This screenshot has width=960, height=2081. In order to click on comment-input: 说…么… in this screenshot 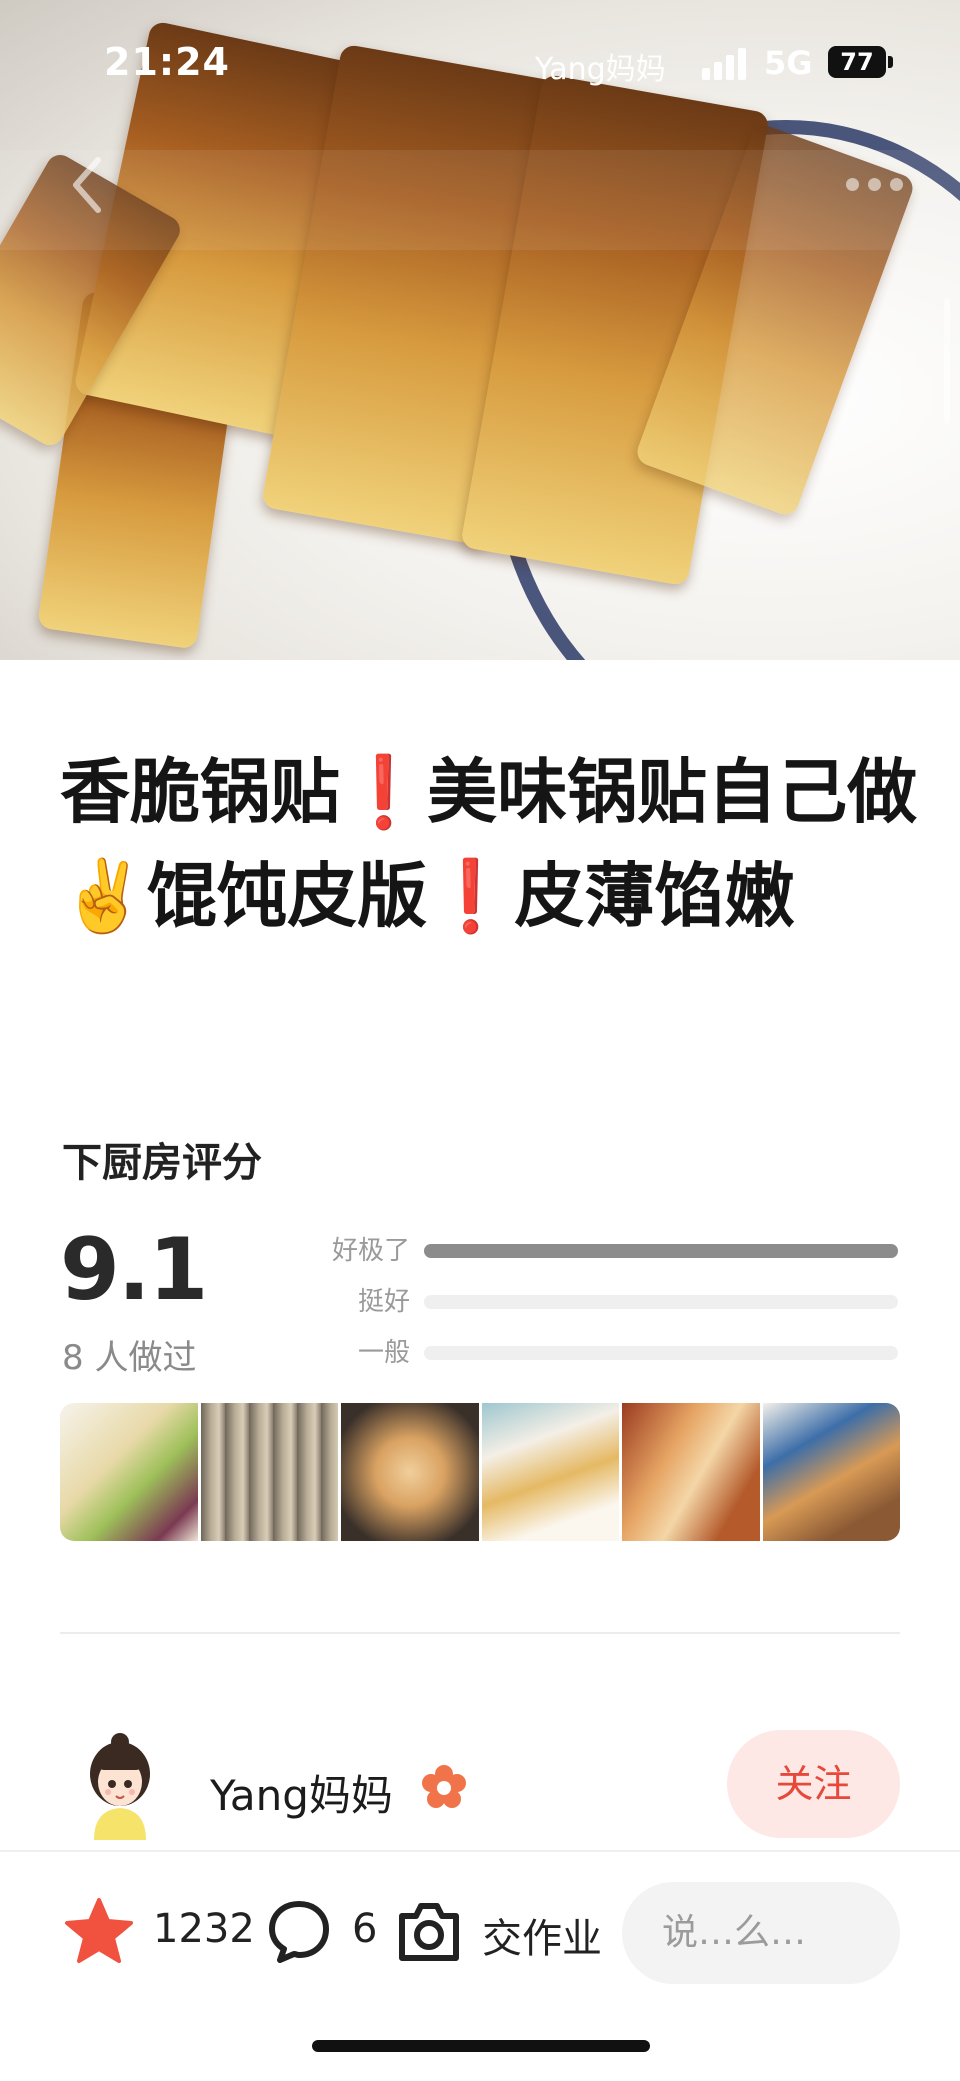, I will do `click(761, 1933)`.